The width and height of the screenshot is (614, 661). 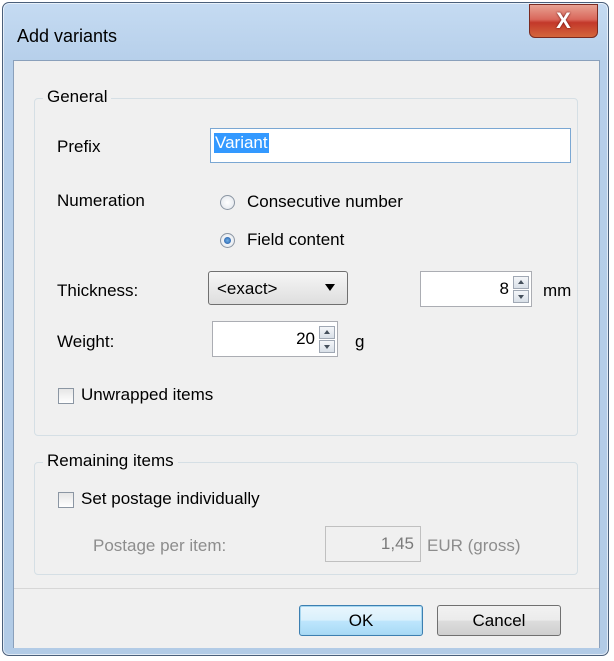 What do you see at coordinates (101, 200) in the screenshot?
I see `numeration-label: Numeration` at bounding box center [101, 200].